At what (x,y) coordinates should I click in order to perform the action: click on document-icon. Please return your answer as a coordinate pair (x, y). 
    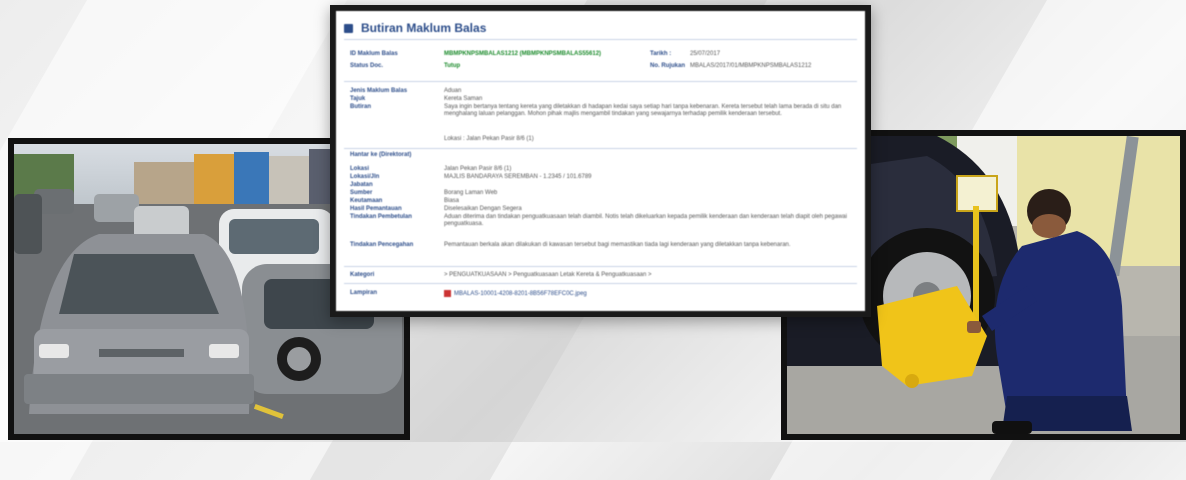
    Looking at the image, I should click on (348, 28).